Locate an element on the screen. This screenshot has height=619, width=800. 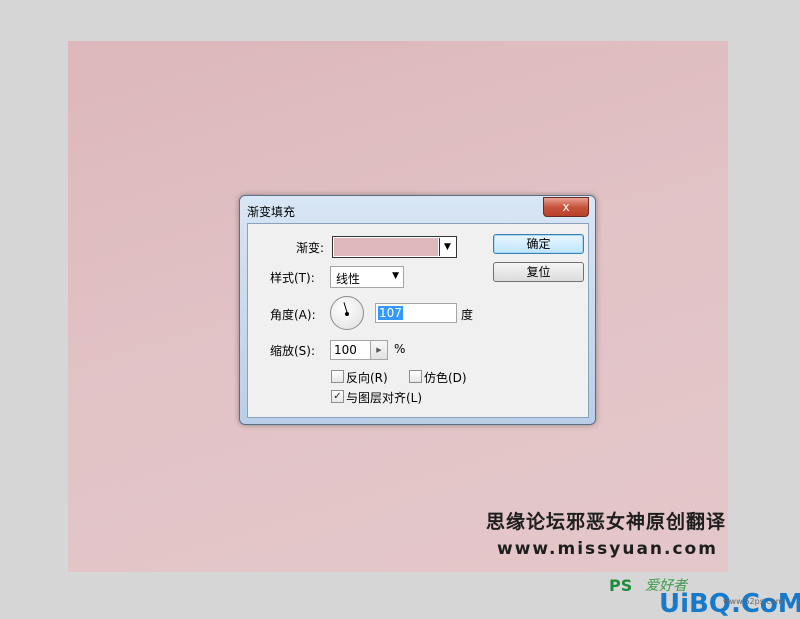
gradient-picker: ▼ is located at coordinates (394, 247).